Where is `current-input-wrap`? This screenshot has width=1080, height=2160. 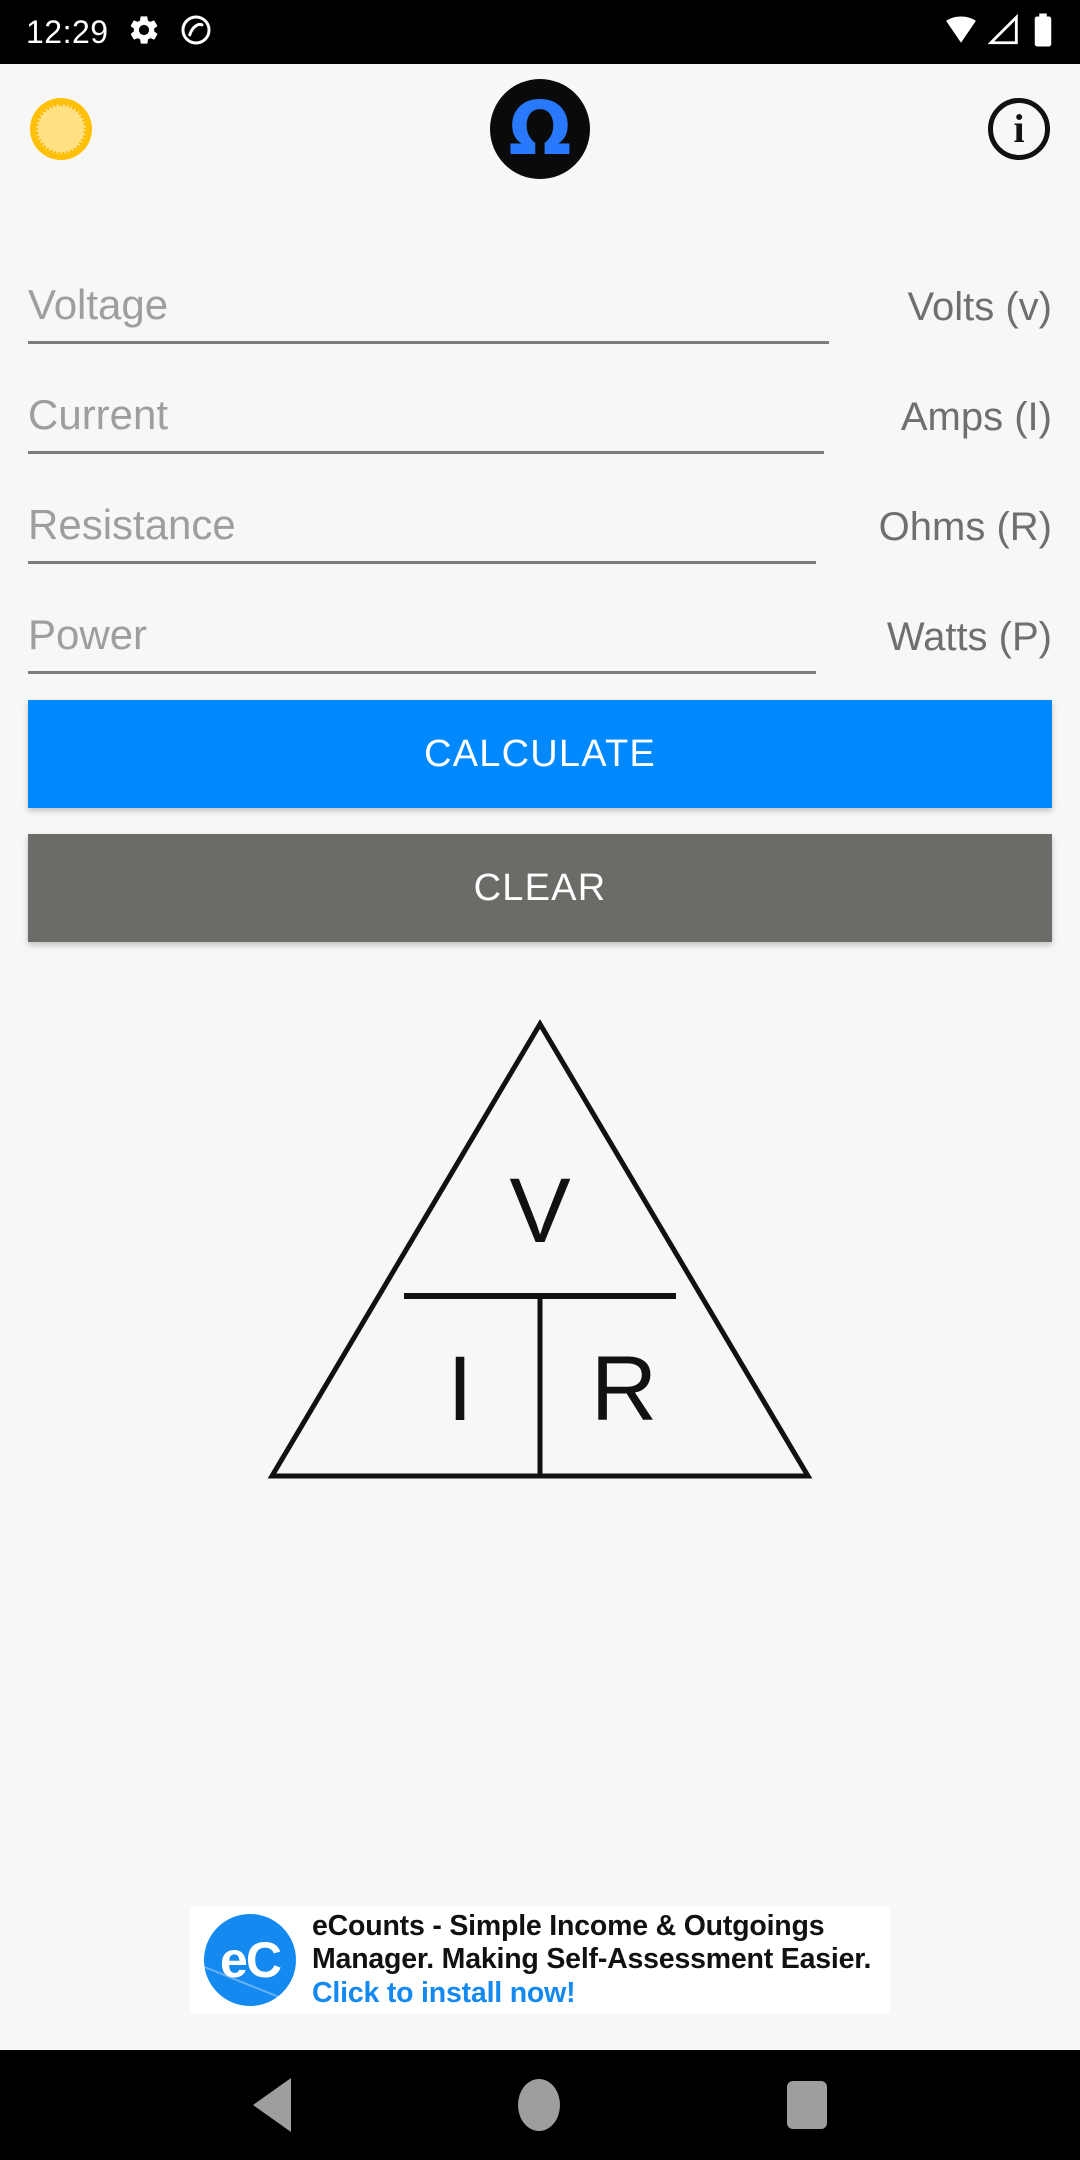
current-input-wrap is located at coordinates (426, 422).